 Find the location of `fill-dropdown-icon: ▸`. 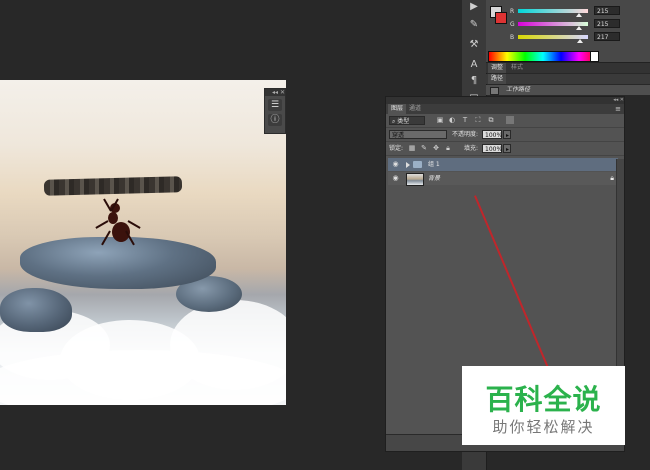

fill-dropdown-icon: ▸ is located at coordinates (507, 148).